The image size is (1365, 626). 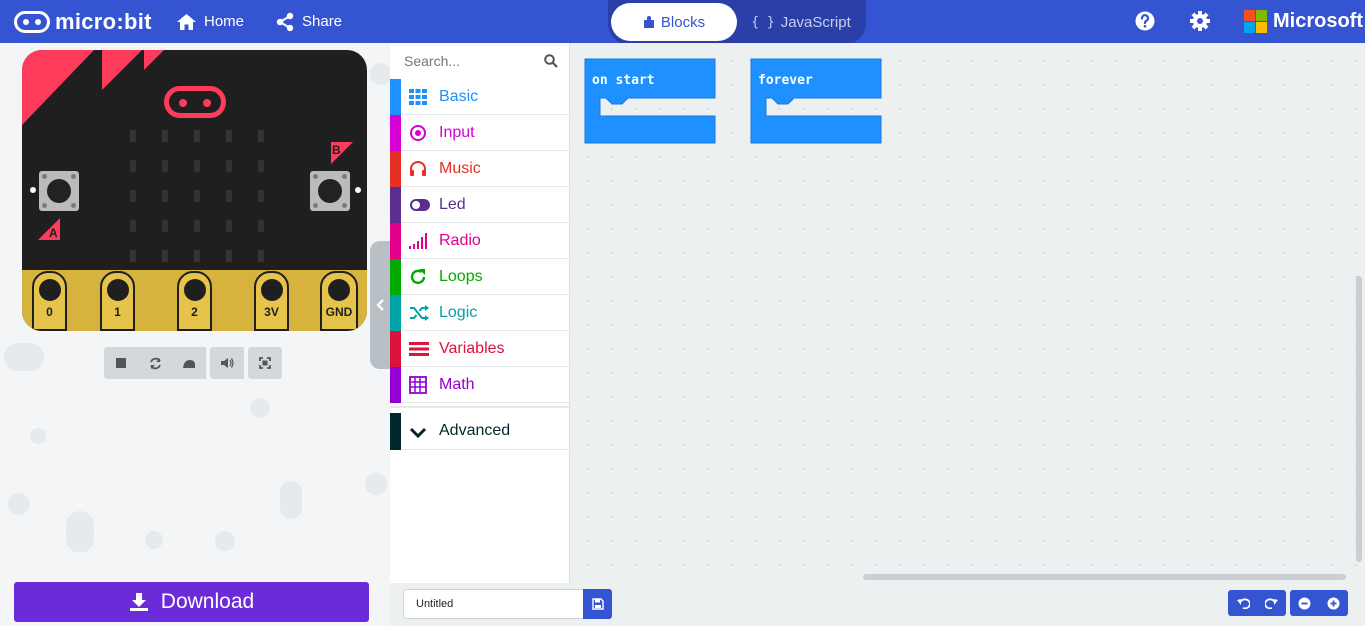 I want to click on share-label: Share, so click(x=322, y=21).